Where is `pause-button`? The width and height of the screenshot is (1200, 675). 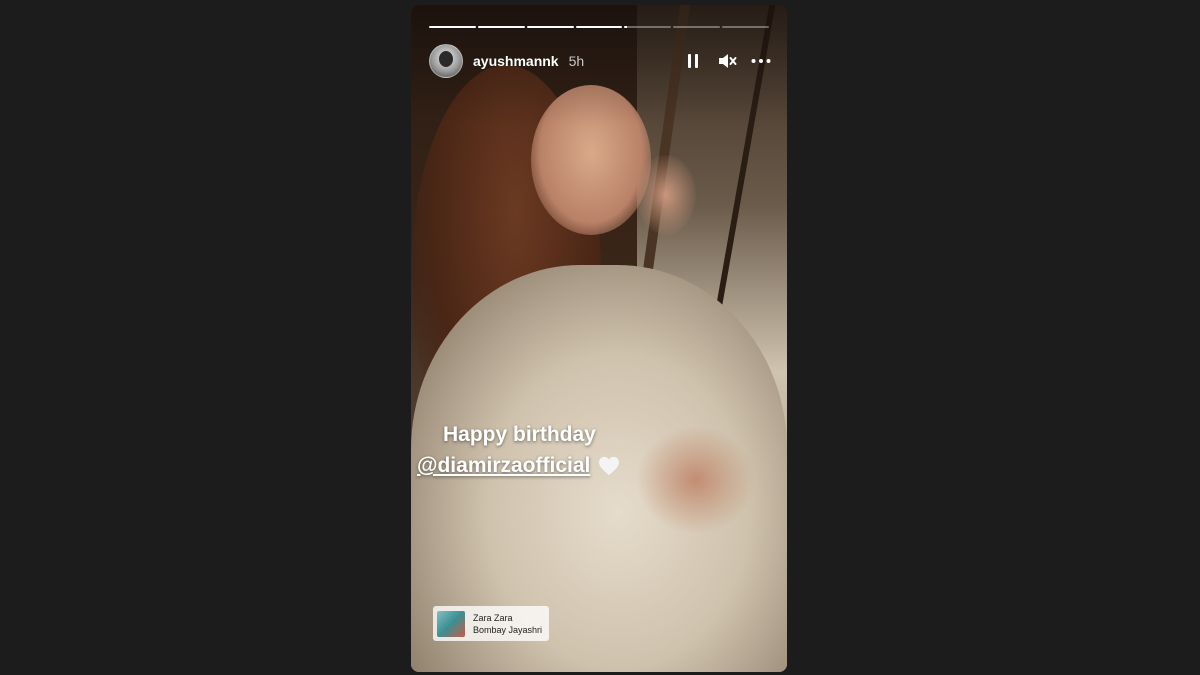
pause-button is located at coordinates (693, 61).